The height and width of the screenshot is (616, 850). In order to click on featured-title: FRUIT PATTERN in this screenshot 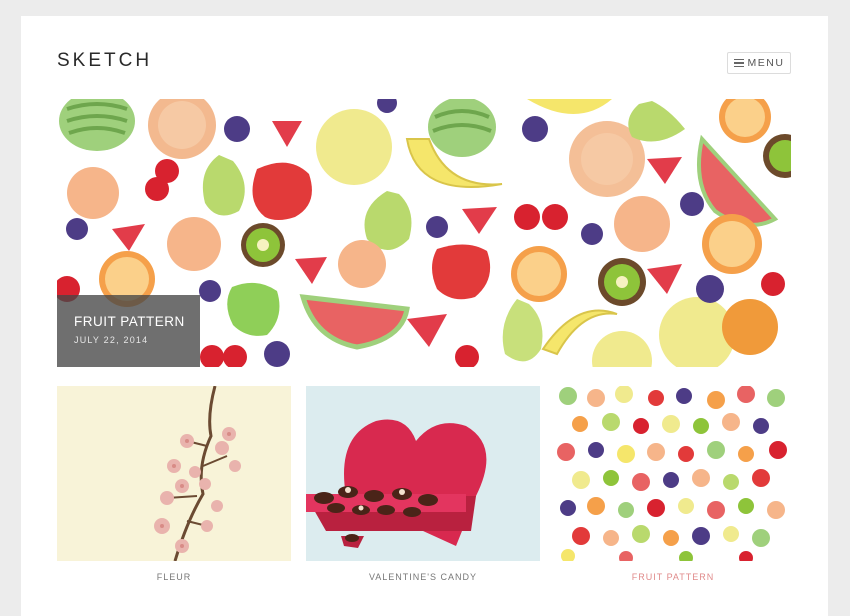, I will do `click(129, 321)`.